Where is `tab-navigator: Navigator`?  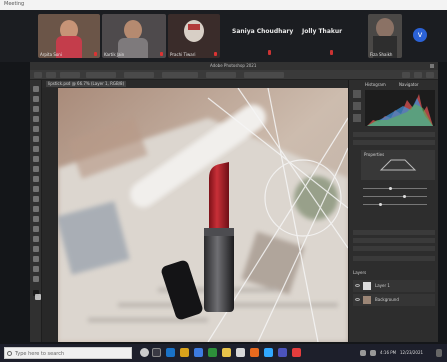
tab-navigator: Navigator is located at coordinates (409, 84).